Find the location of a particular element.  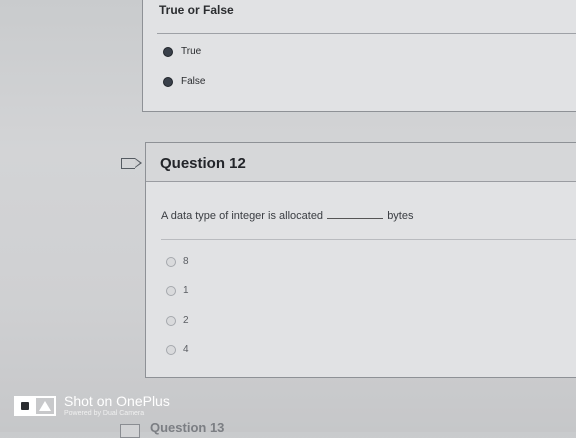

choice-label: 2 is located at coordinates (186, 320).